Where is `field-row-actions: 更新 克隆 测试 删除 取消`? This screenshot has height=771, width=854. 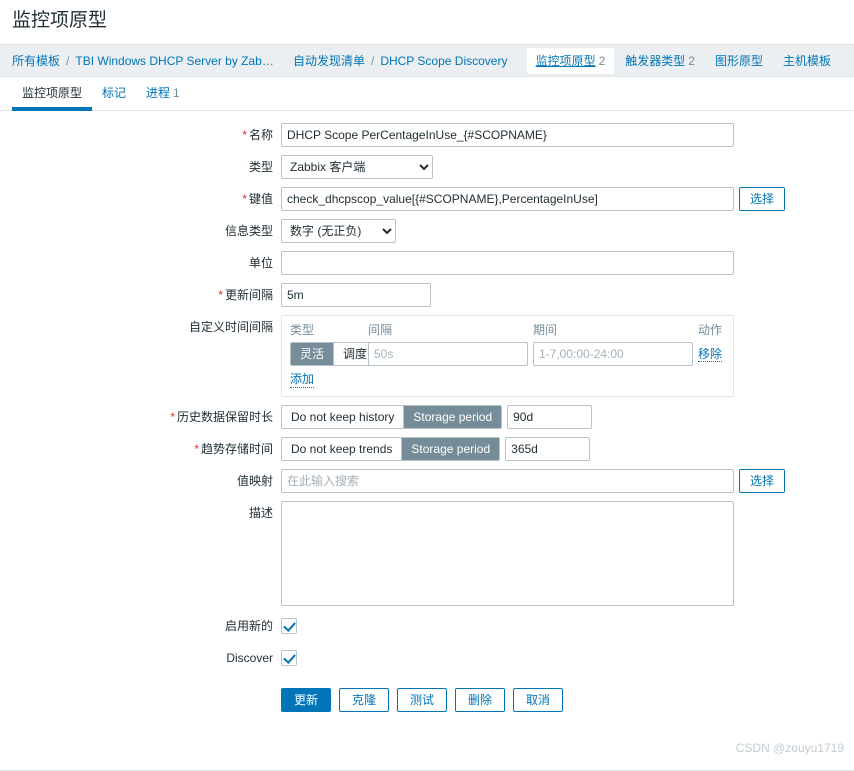 field-row-actions: 更新 克隆 测试 删除 取消 is located at coordinates (427, 695).